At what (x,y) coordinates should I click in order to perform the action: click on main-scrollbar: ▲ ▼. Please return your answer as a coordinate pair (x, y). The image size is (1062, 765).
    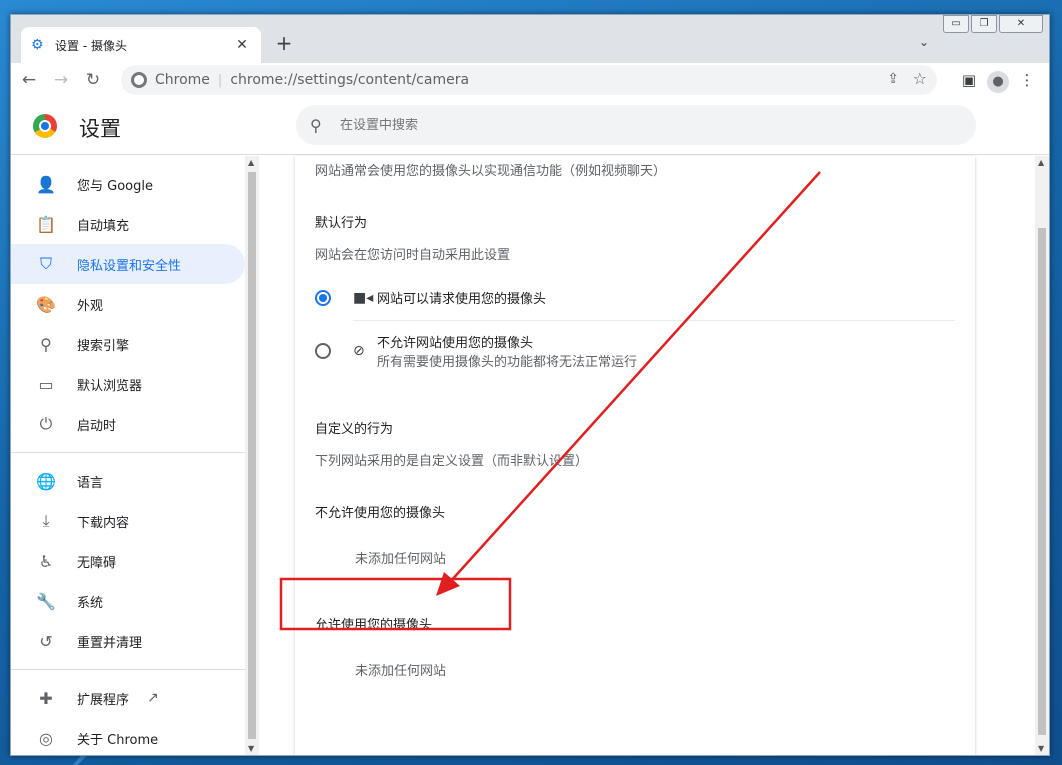
    Looking at the image, I should click on (1042, 455).